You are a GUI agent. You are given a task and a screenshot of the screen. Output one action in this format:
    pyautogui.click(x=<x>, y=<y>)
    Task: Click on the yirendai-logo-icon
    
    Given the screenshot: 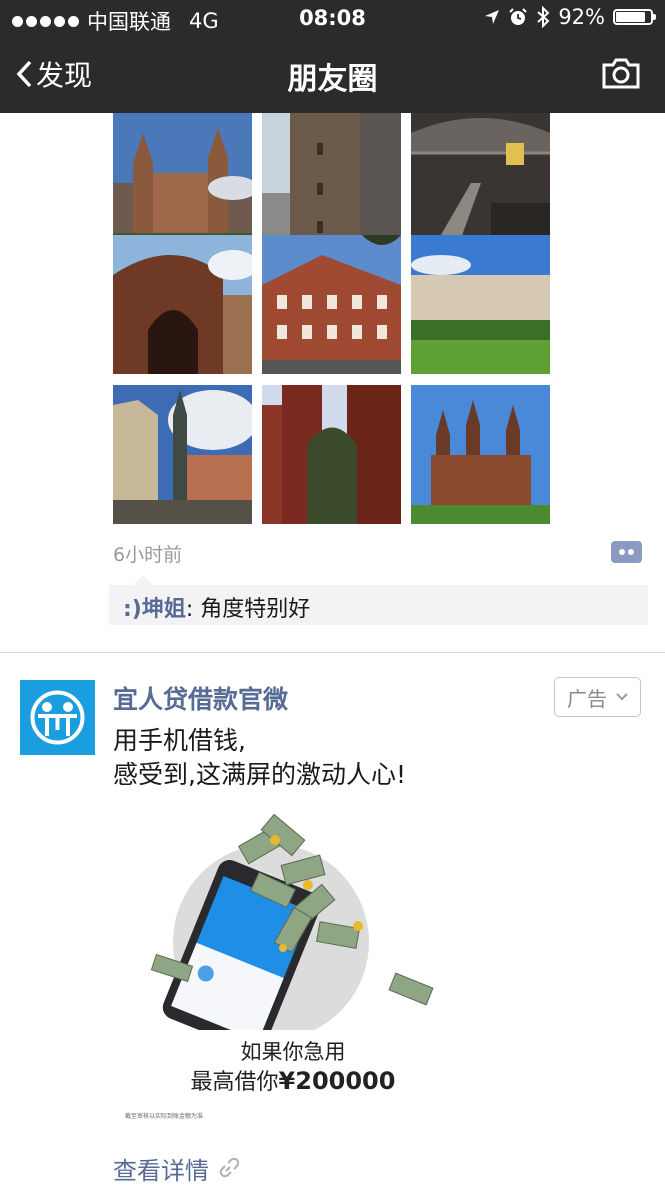 What is the action you would take?
    pyautogui.click(x=57, y=717)
    